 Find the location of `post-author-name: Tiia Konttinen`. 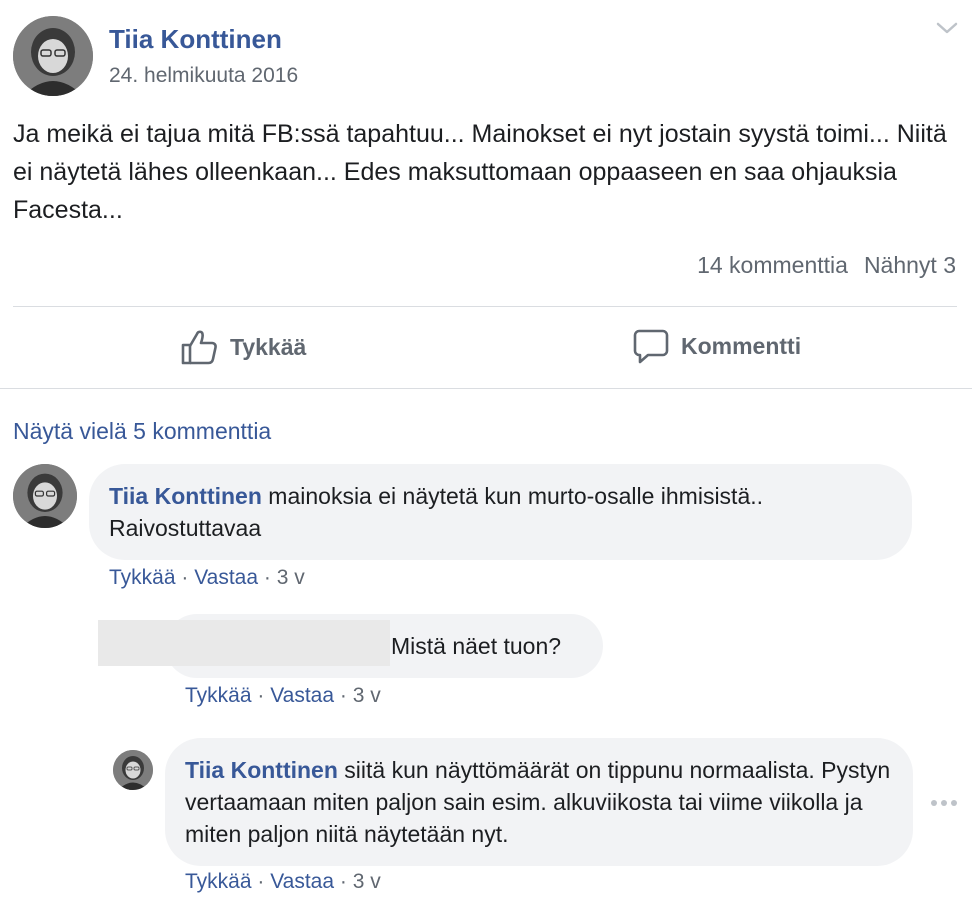

post-author-name: Tiia Konttinen is located at coordinates (195, 39).